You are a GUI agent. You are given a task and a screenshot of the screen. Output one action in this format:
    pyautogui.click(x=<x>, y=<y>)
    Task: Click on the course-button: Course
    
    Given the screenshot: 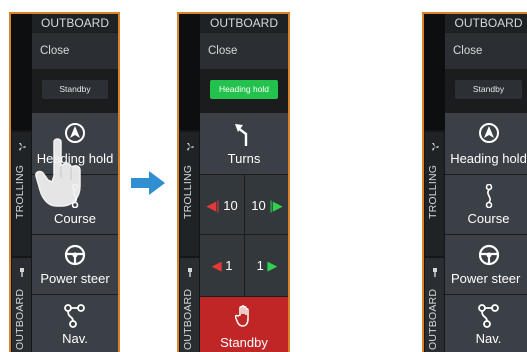 What is the action you would take?
    pyautogui.click(x=486, y=204)
    